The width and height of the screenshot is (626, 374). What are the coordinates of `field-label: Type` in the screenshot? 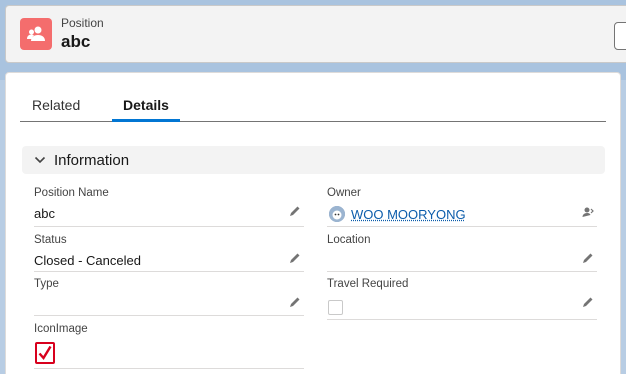 It's located at (46, 284).